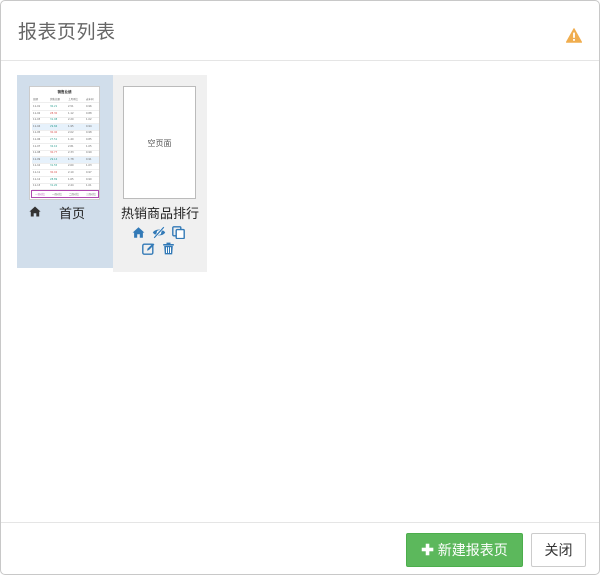 Image resolution: width=600 pixels, height=575 pixels. What do you see at coordinates (89, 146) in the screenshot?
I see `thumbnail-cell: 1.05` at bounding box center [89, 146].